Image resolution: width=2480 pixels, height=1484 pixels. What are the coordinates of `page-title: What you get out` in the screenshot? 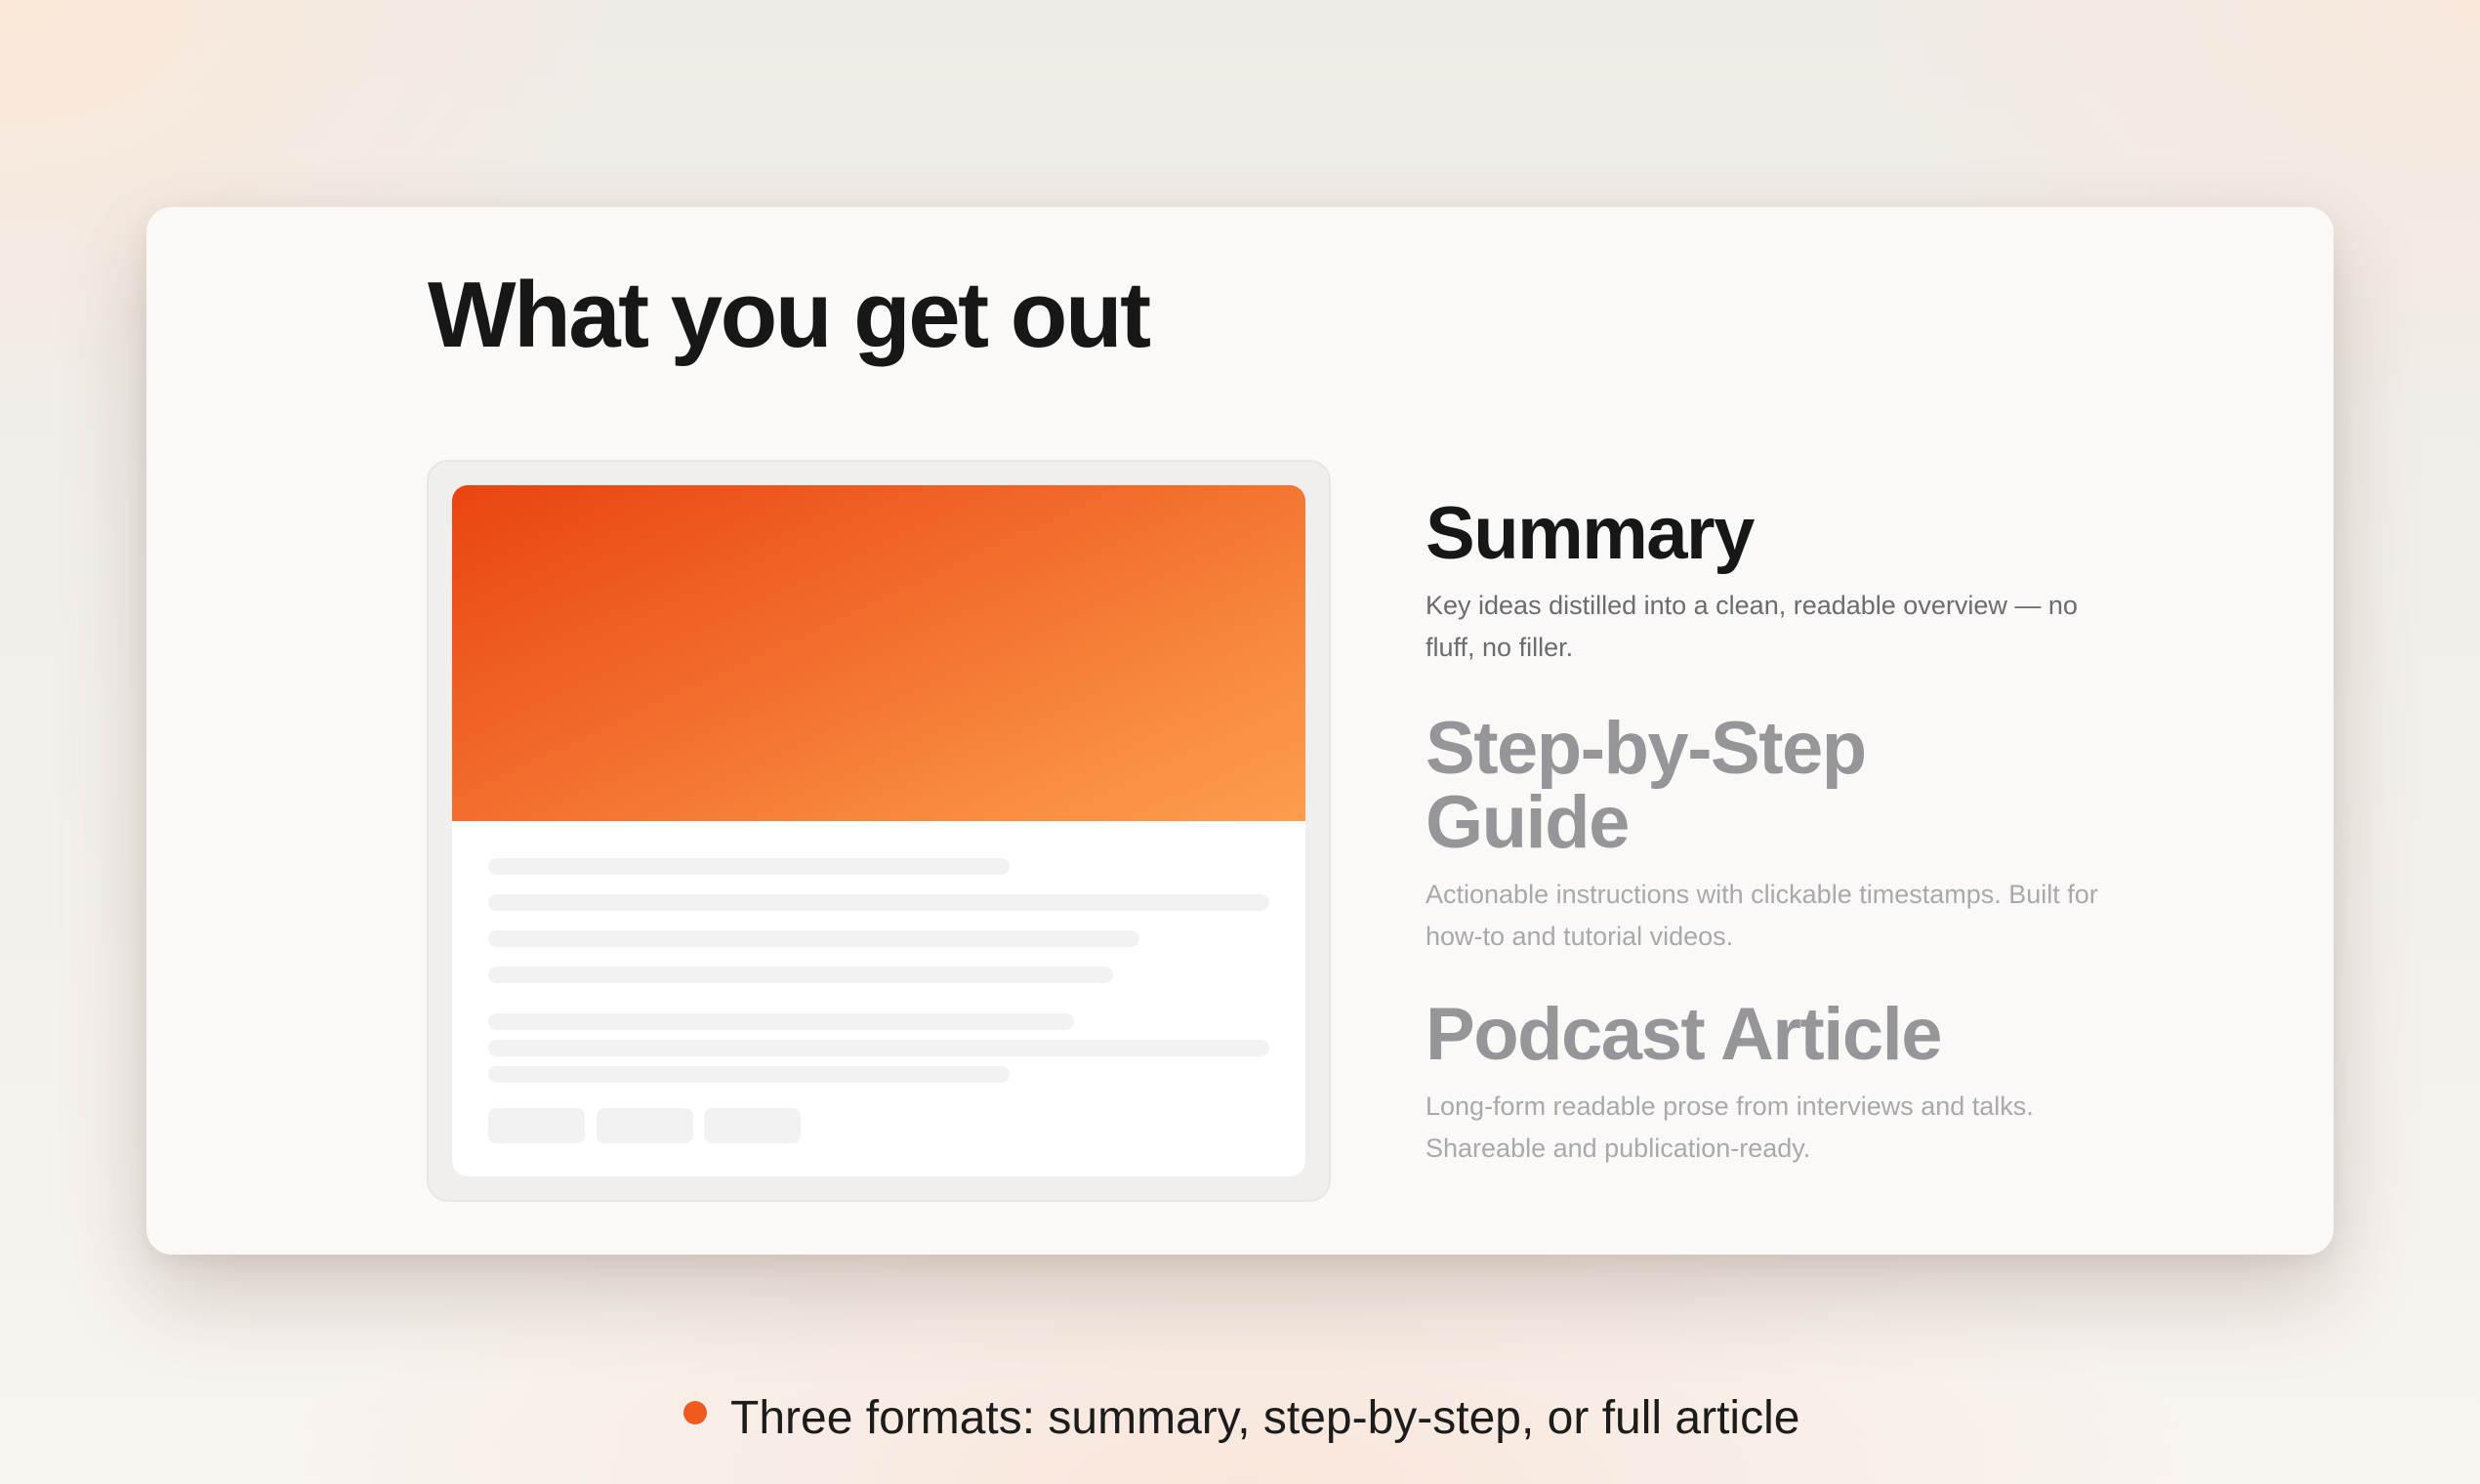 It's located at (789, 315).